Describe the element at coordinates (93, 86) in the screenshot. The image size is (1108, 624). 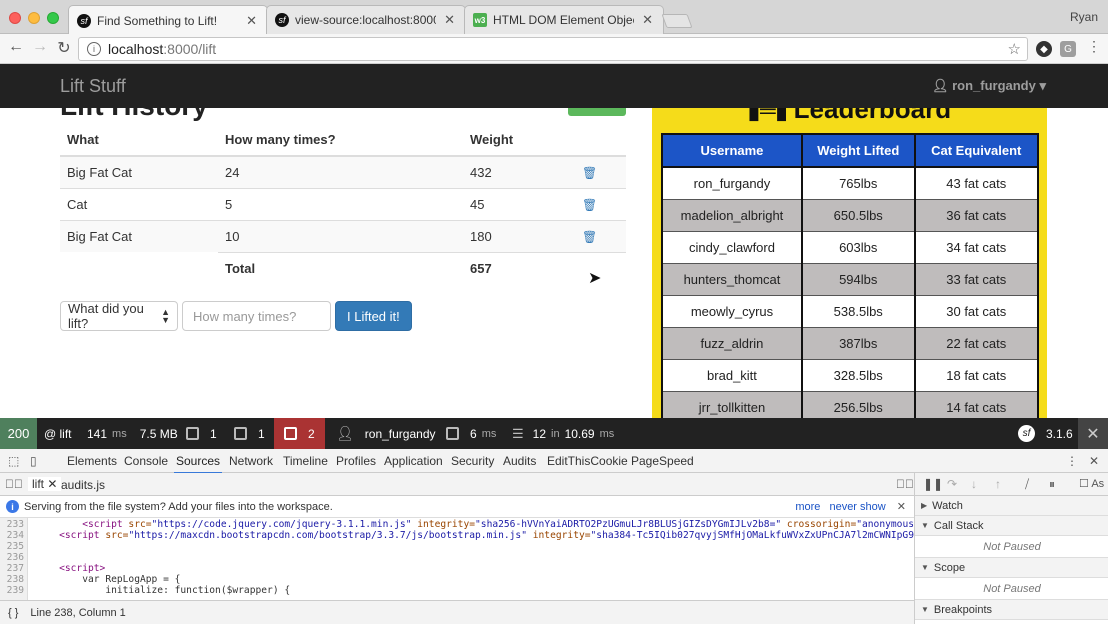
I see `brand-link: Lift Stuff` at that location.